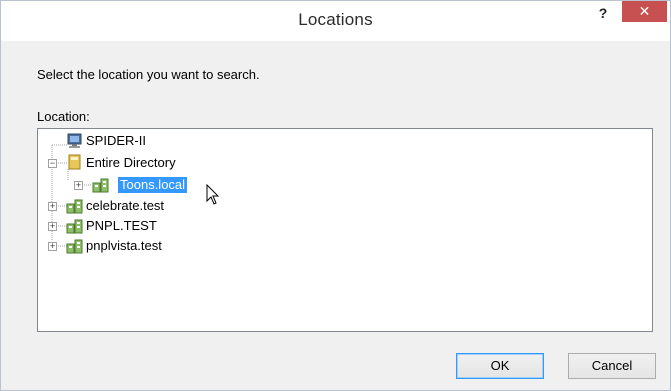 The width and height of the screenshot is (671, 391). Describe the element at coordinates (63, 116) in the screenshot. I see `location-label: Location:` at that location.